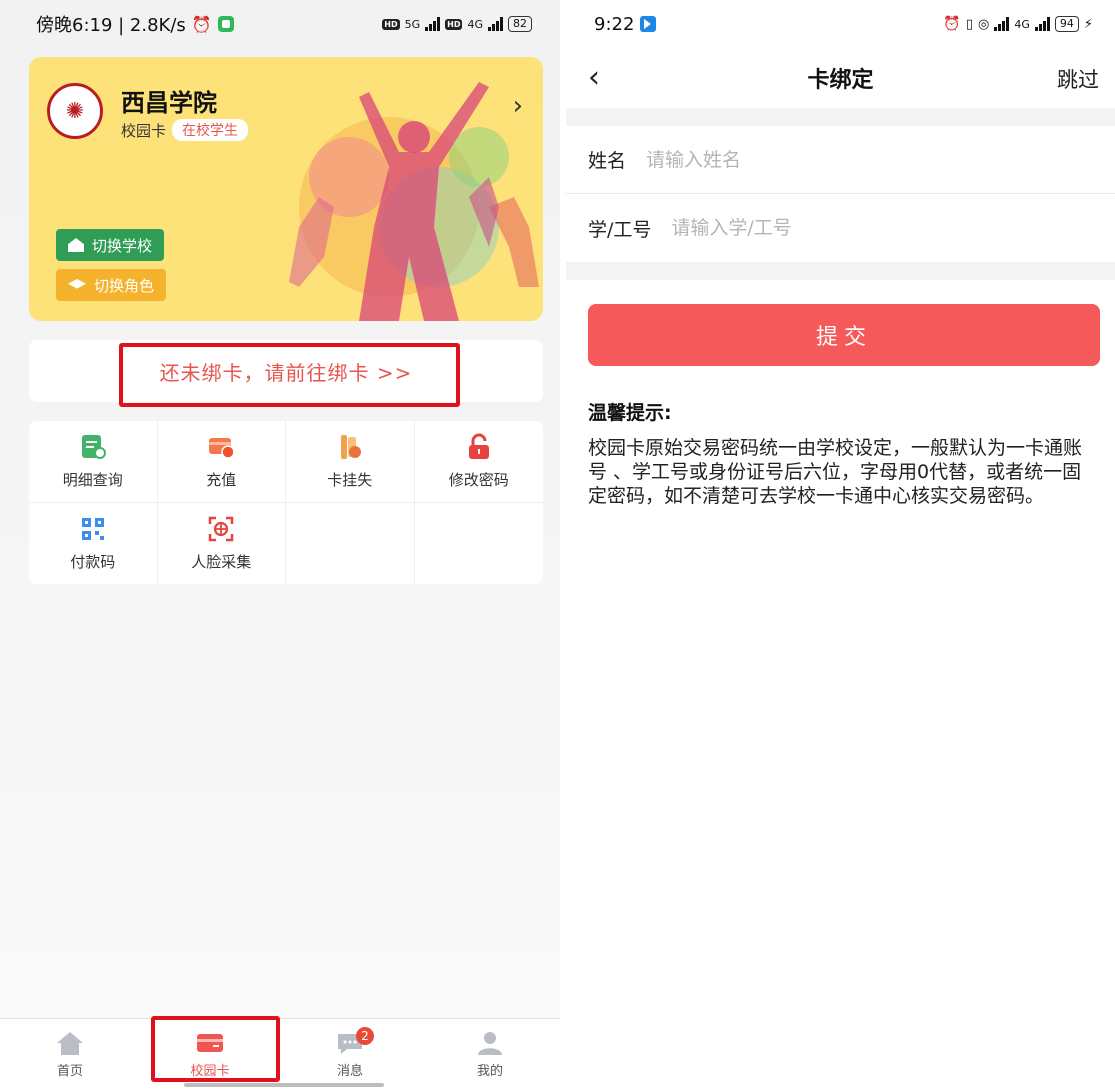 The height and width of the screenshot is (1090, 1115). Describe the element at coordinates (490, 1043) in the screenshot. I see `person-icon` at that location.